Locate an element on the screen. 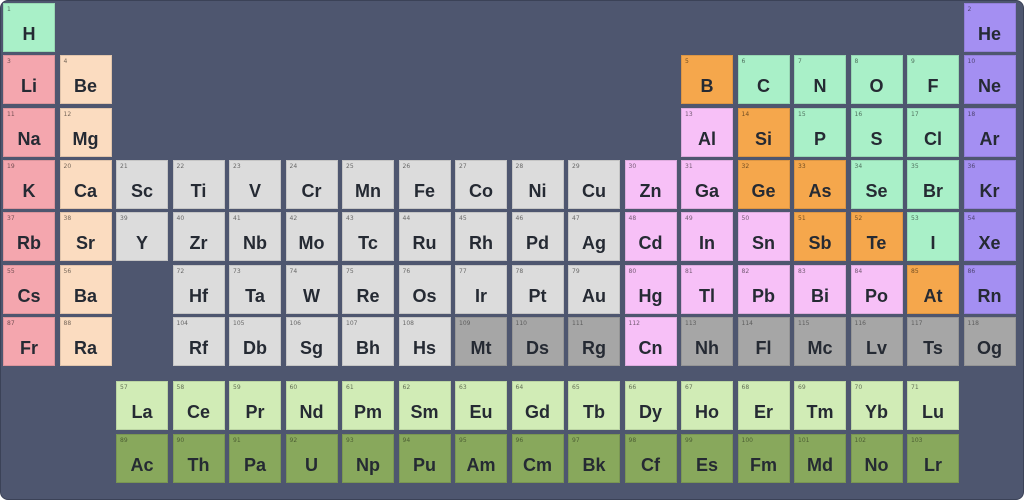 Image resolution: width=1024 pixels, height=500 pixels. element-cell-re: 75 Re is located at coordinates (368, 289).